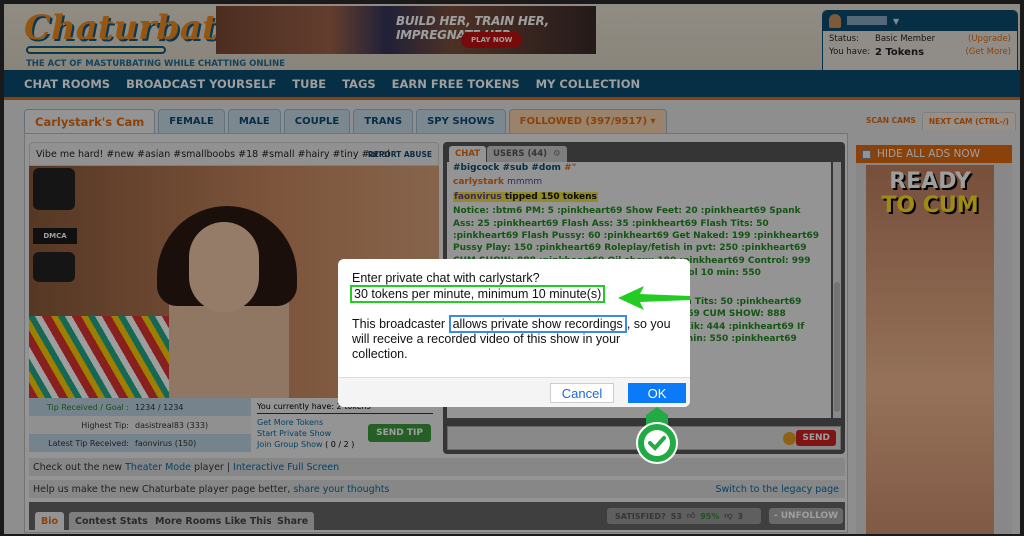 The width and height of the screenshot is (1024, 536). What do you see at coordinates (88, 443) in the screenshot?
I see `stat-label: Latest Tip Received:` at bounding box center [88, 443].